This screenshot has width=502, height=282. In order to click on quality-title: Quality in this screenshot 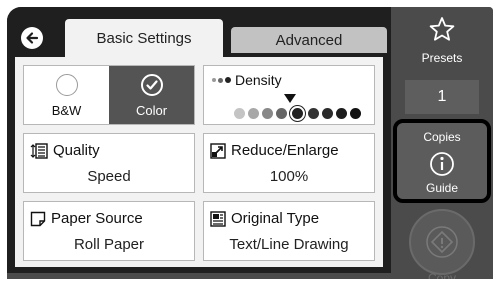, I will do `click(65, 150)`.